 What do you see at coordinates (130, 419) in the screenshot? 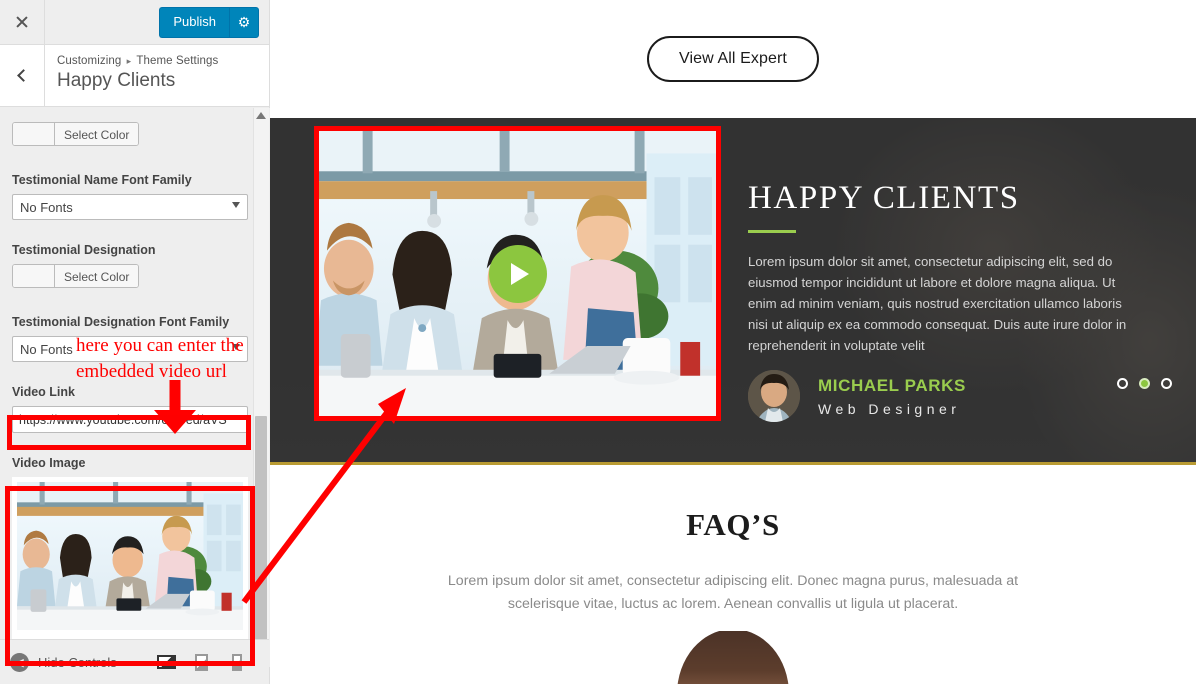
I see `video-link-input` at bounding box center [130, 419].